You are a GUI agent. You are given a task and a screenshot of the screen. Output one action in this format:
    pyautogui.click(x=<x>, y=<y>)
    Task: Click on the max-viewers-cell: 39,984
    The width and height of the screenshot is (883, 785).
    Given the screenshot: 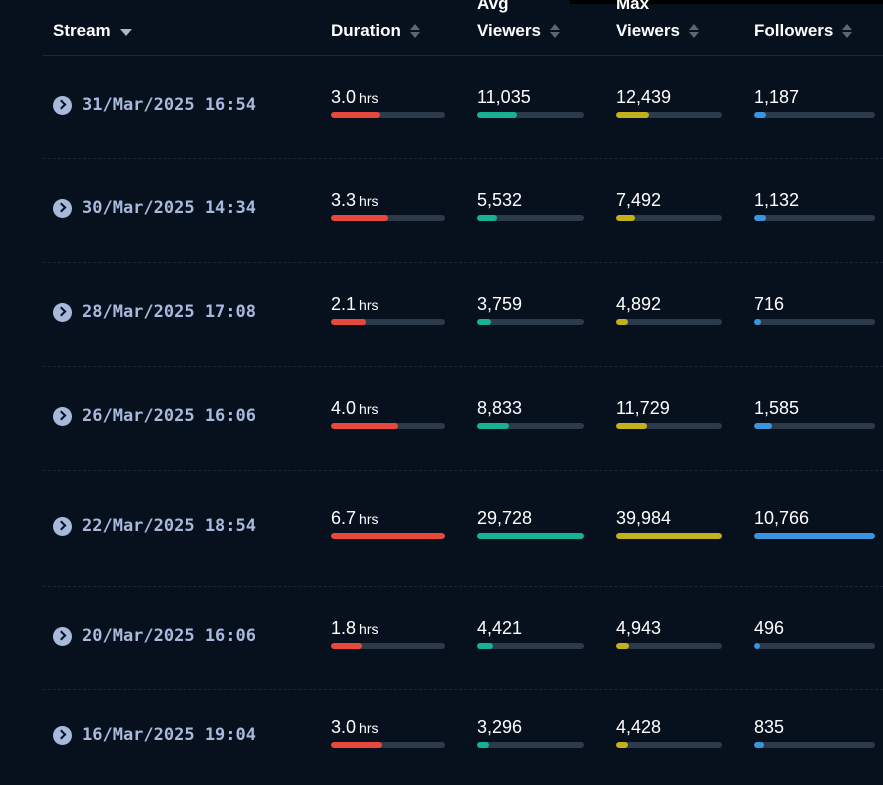 What is the action you would take?
    pyautogui.click(x=669, y=523)
    